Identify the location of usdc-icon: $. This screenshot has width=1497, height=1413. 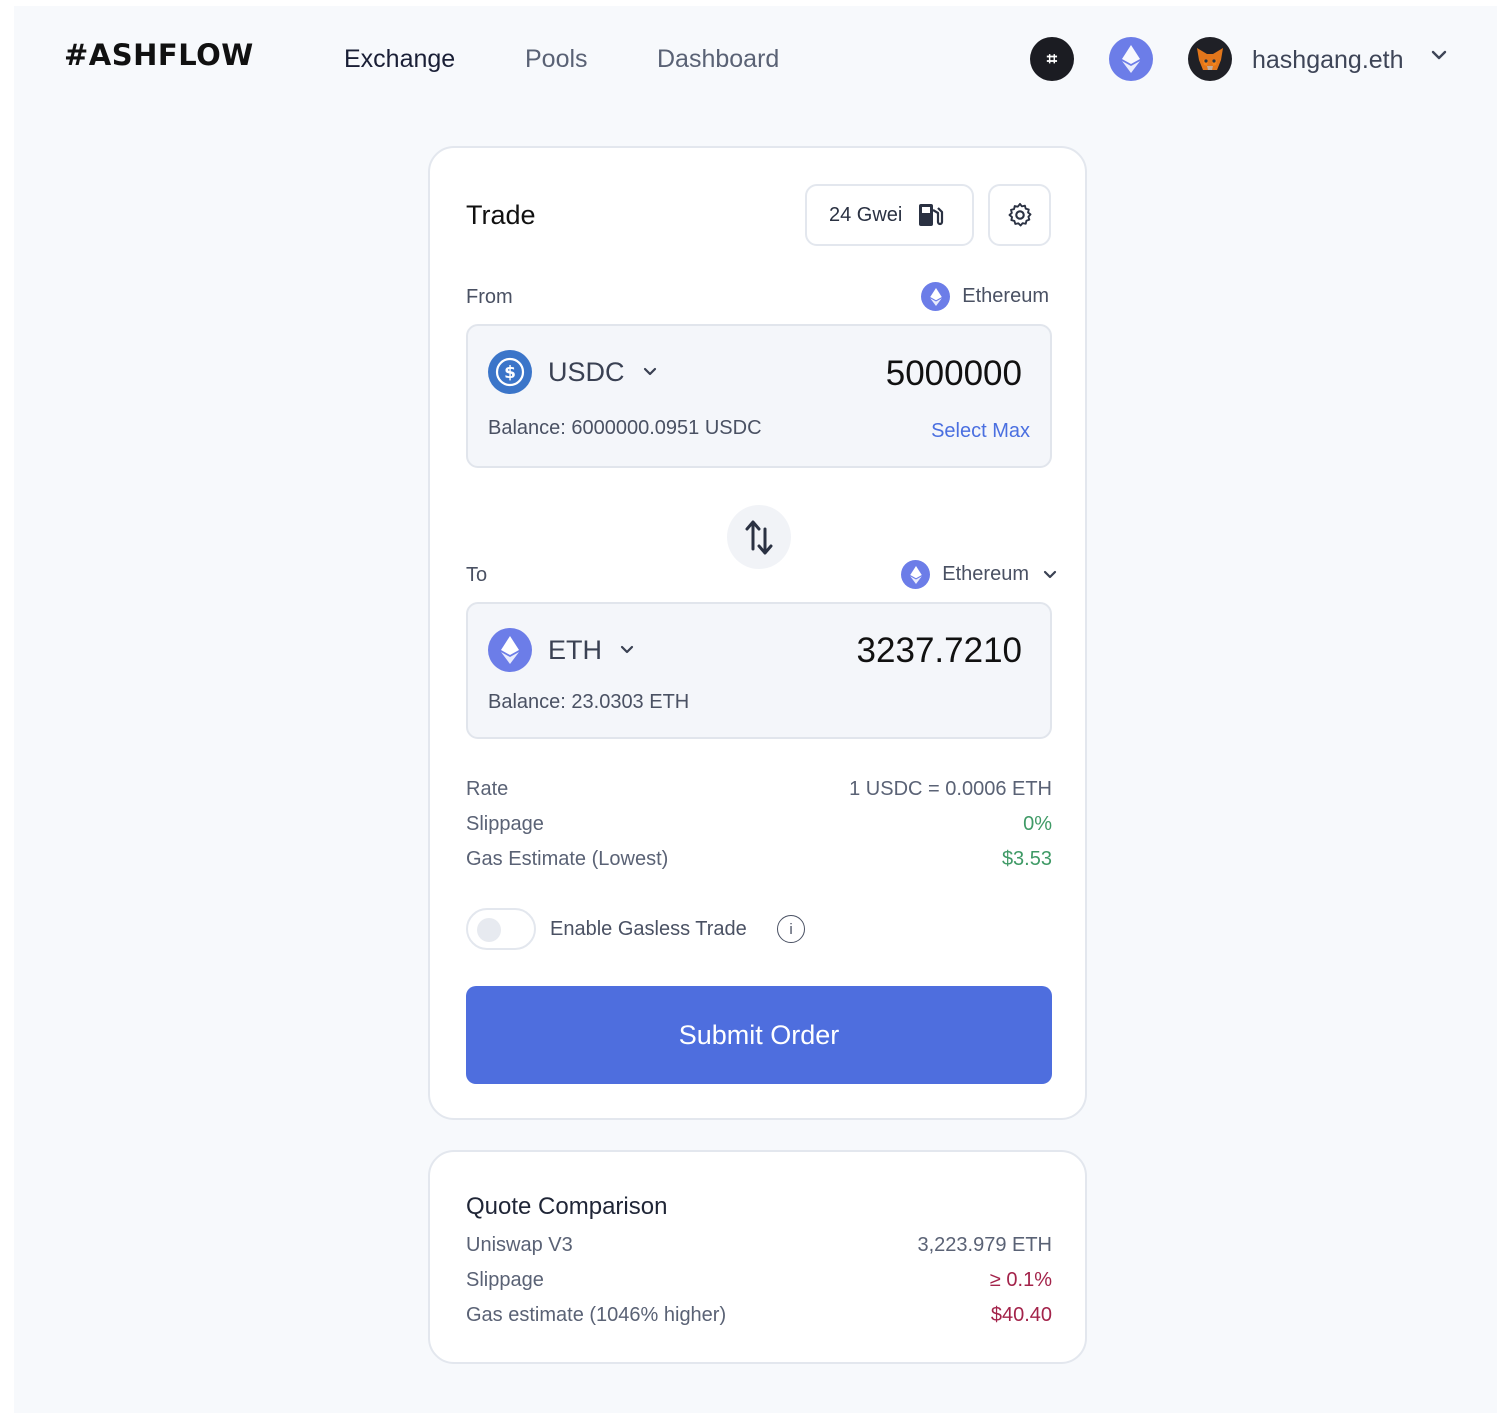
(510, 372).